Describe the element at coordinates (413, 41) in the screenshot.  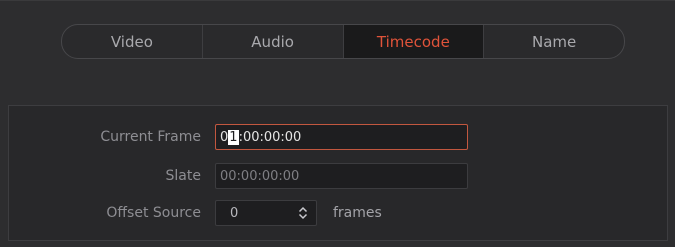
I see `tab-timecode: Timecode` at that location.